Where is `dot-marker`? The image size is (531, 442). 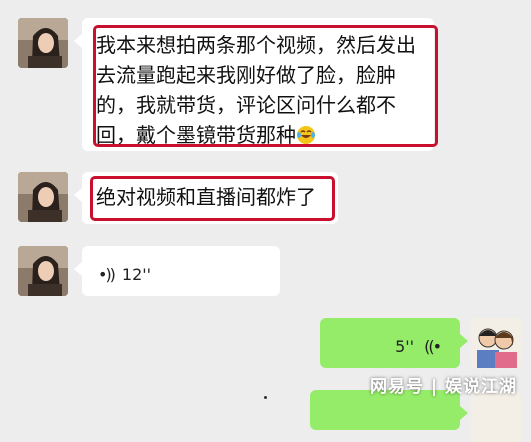 dot-marker is located at coordinates (265, 397).